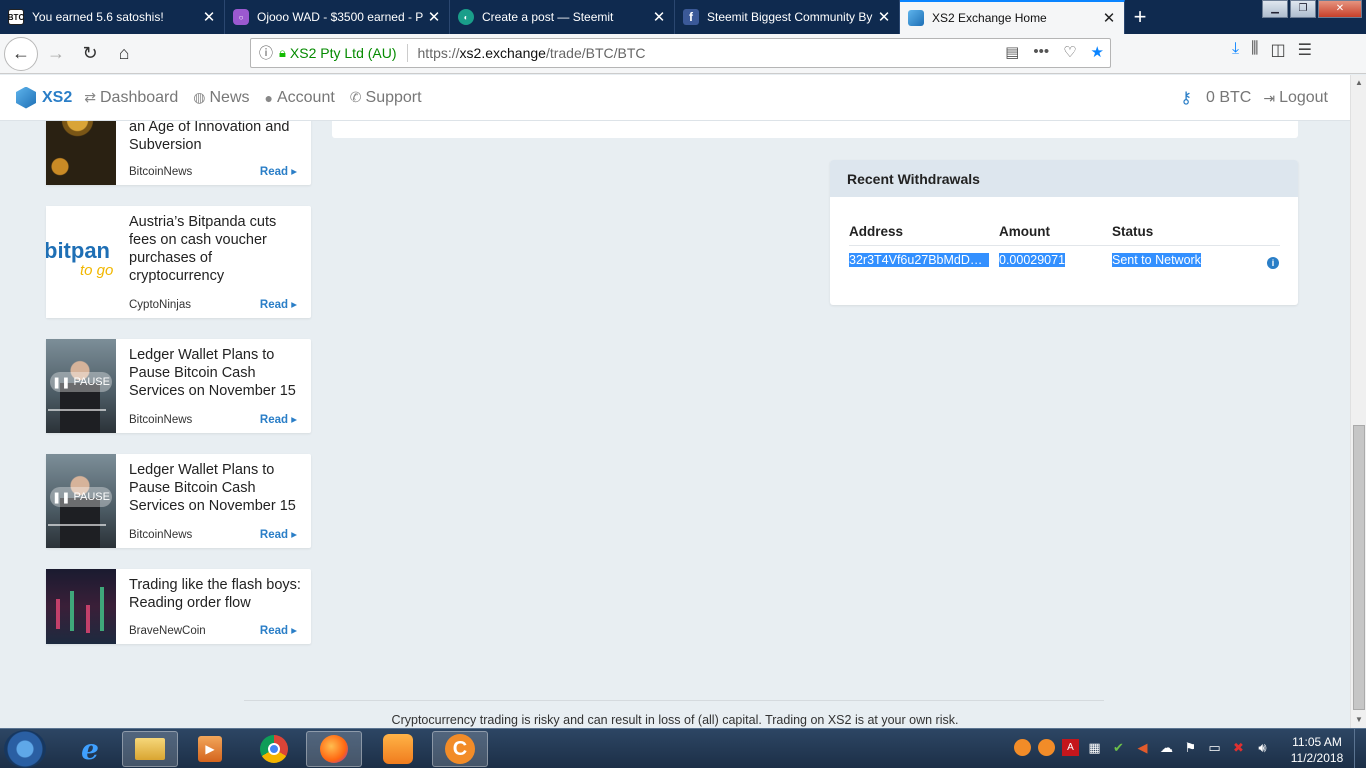  Describe the element at coordinates (1275, 9) in the screenshot. I see `minimize-button: ▁` at that location.